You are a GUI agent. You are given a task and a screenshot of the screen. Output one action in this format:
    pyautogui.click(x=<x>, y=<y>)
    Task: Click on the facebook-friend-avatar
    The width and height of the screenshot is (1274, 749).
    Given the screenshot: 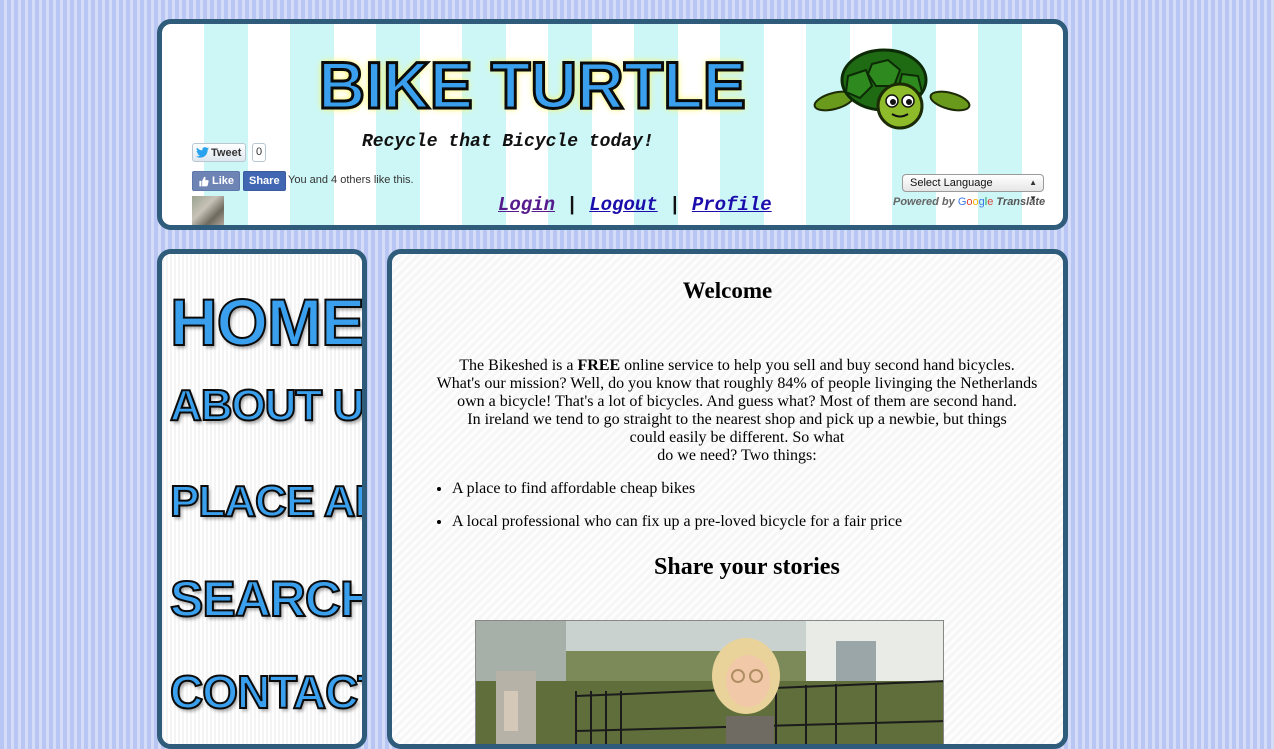 What is the action you would take?
    pyautogui.click(x=208, y=210)
    